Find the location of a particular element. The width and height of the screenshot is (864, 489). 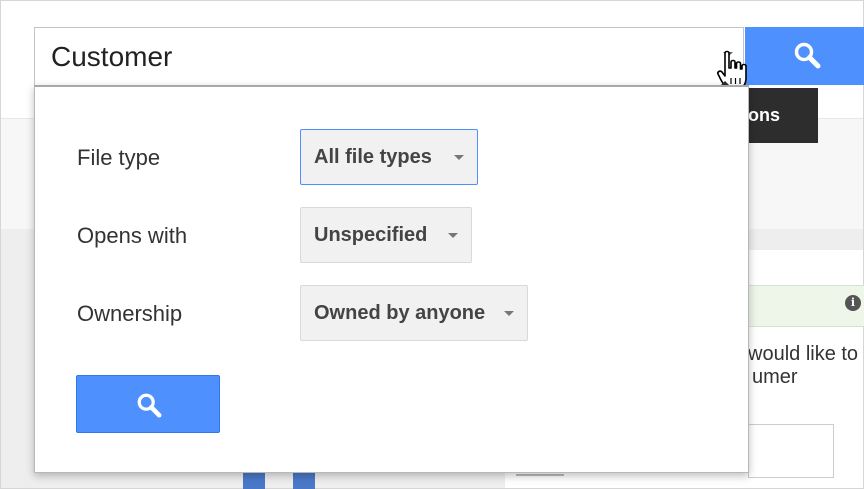

background-text-line-1: would like to is located at coordinates (803, 354).